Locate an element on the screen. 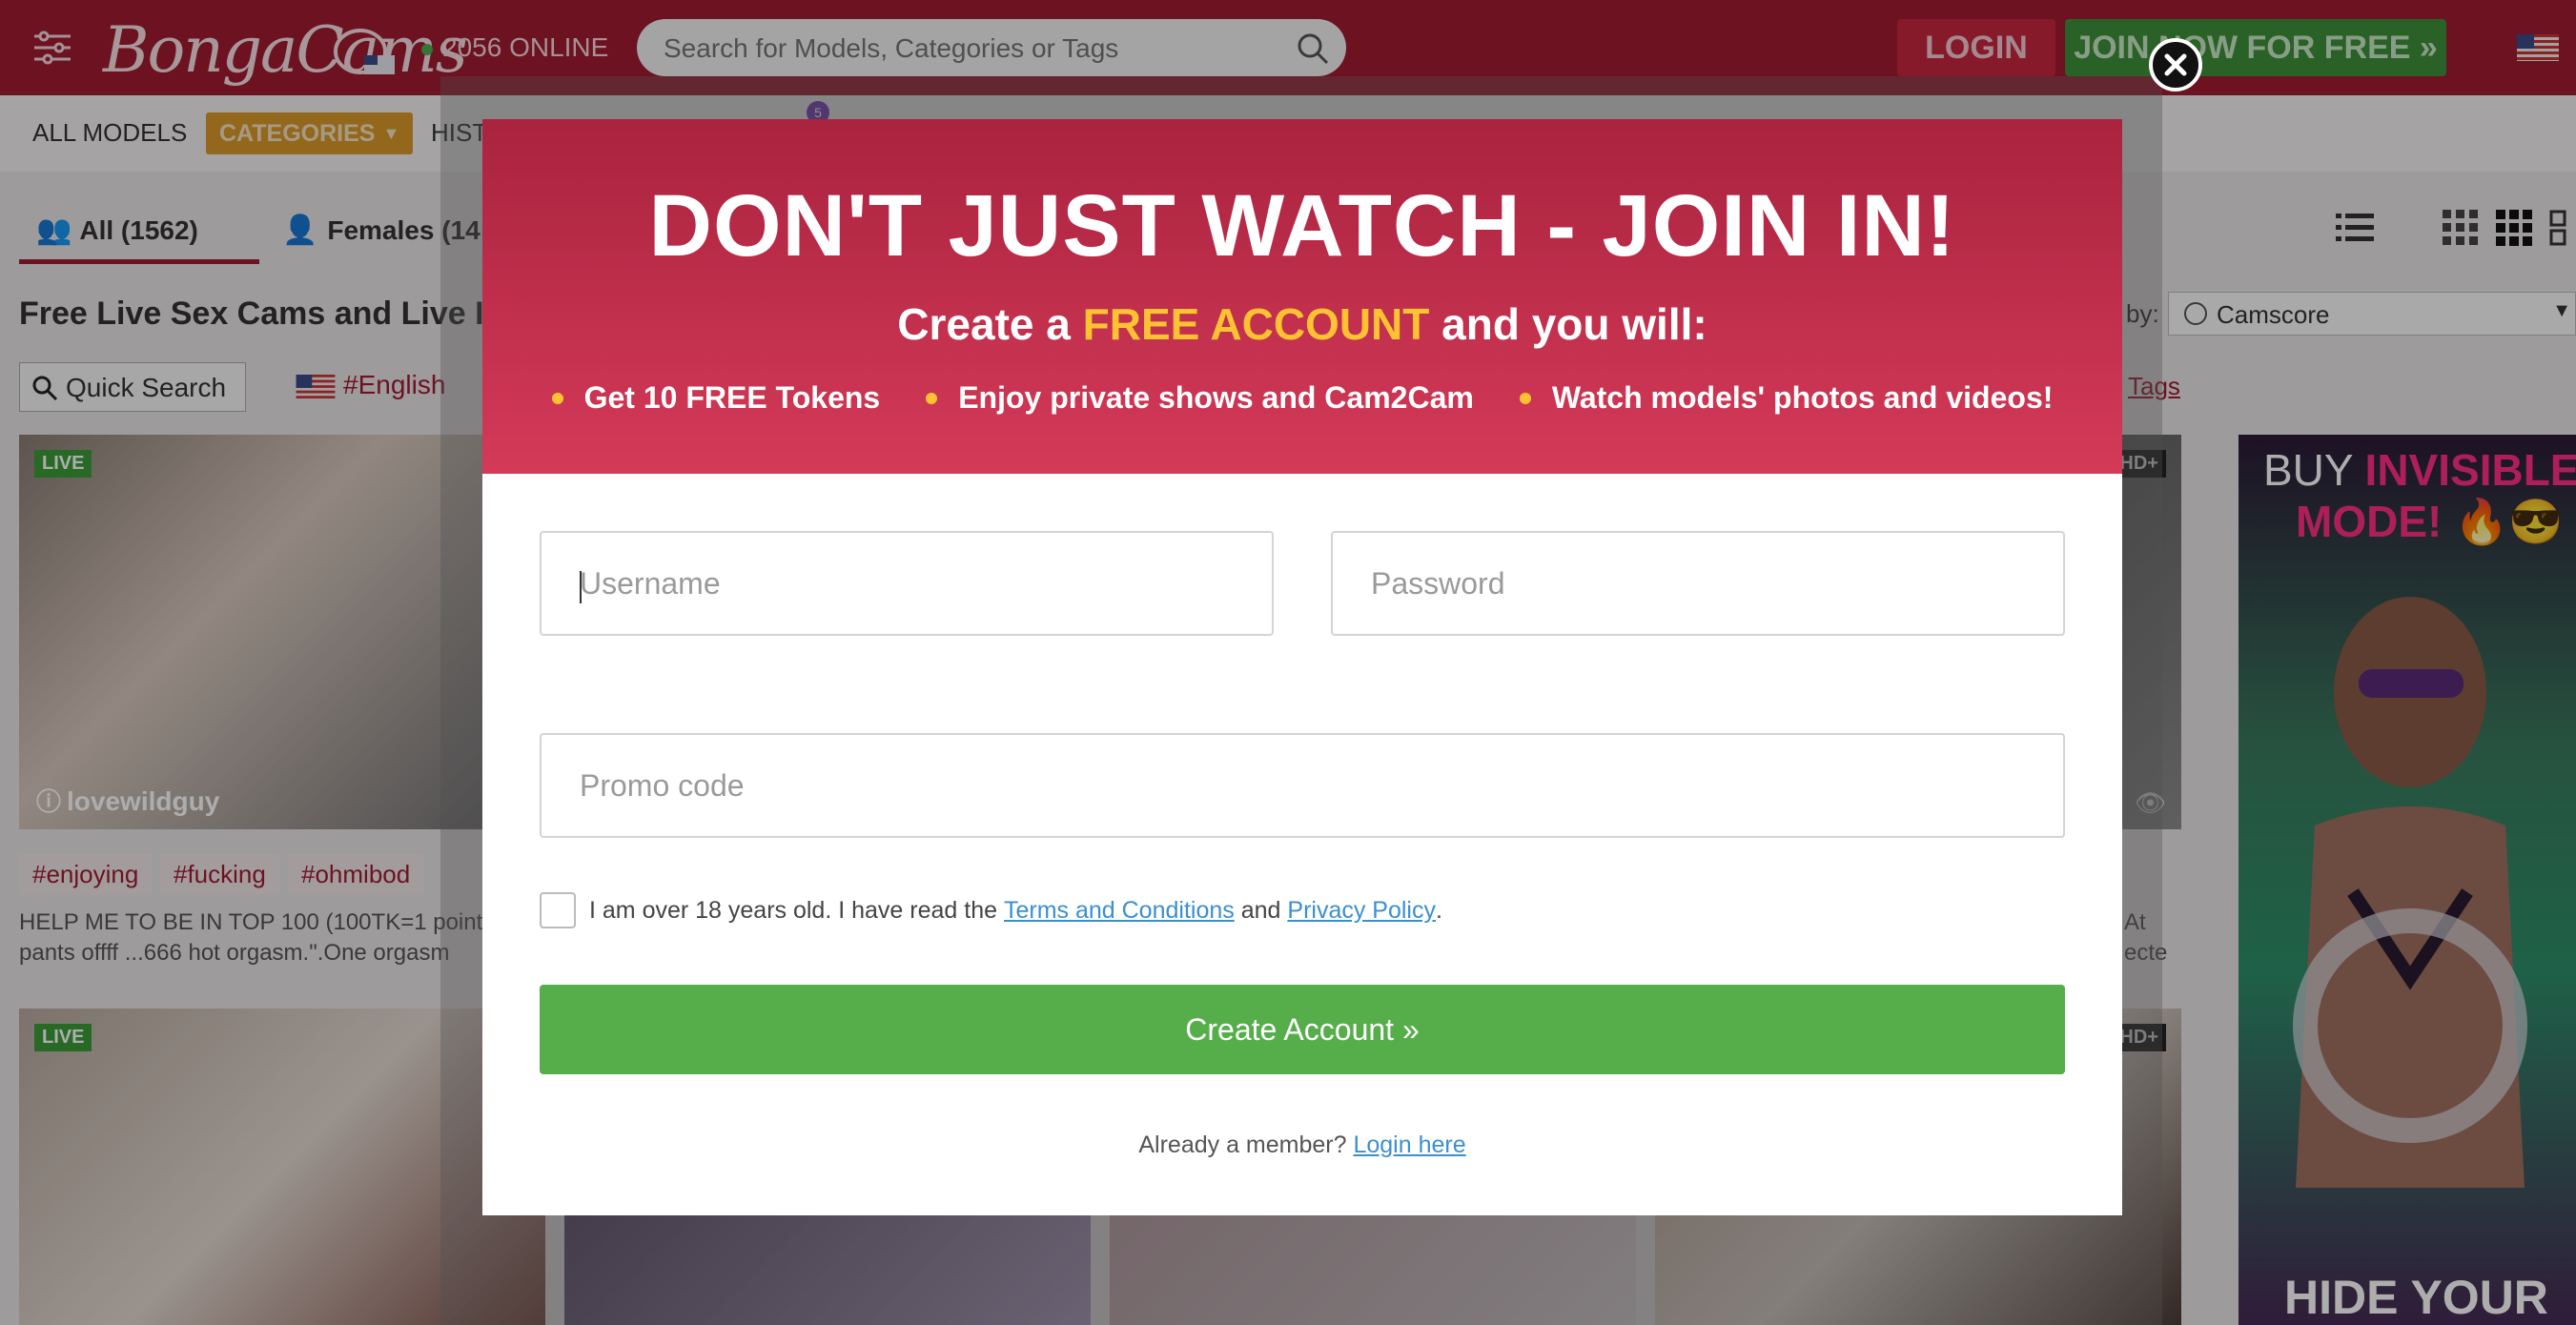 The width and height of the screenshot is (2576, 1325). terms-link: Terms and Conditions is located at coordinates (1120, 911).